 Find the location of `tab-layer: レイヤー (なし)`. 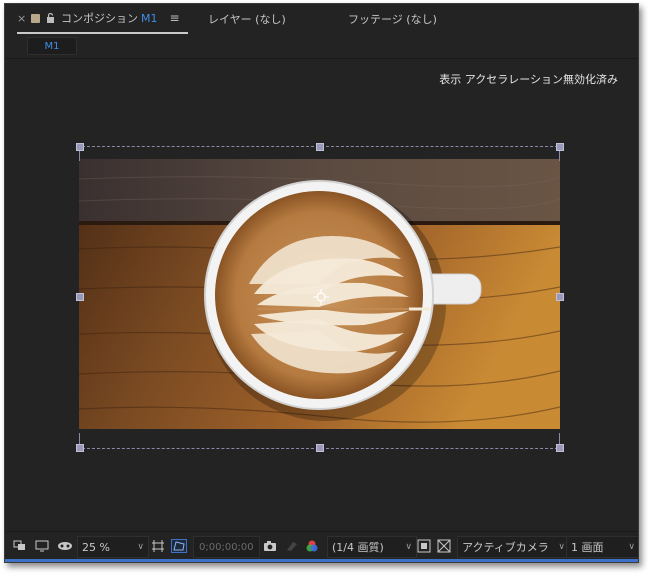

tab-layer: レイヤー (なし) is located at coordinates (247, 19).